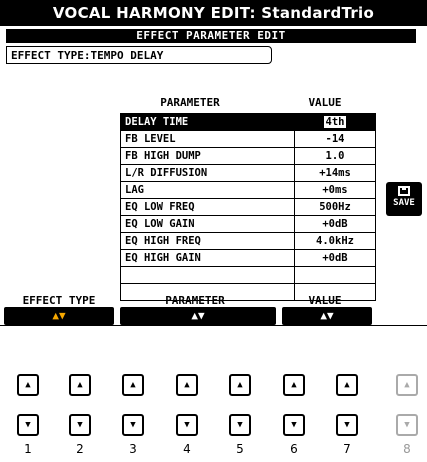 The height and width of the screenshot is (462, 427). I want to click on button-6-up: ▲, so click(294, 385).